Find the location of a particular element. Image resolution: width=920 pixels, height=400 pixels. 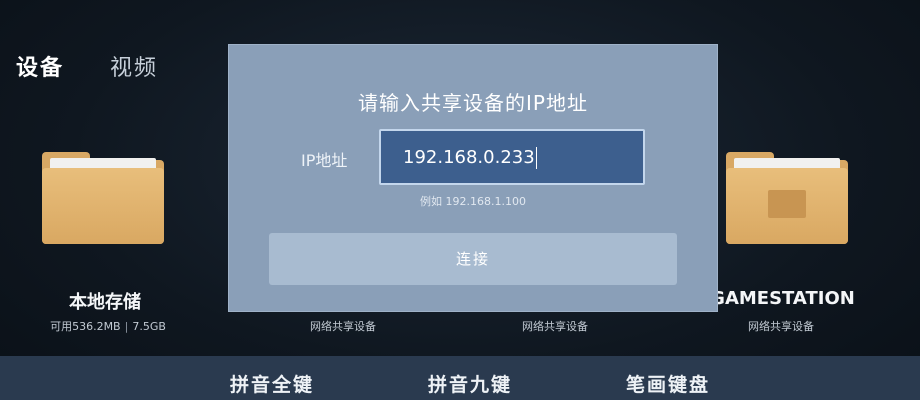

keyboard-pinyin-nine: 拼音九键 is located at coordinates (470, 383).